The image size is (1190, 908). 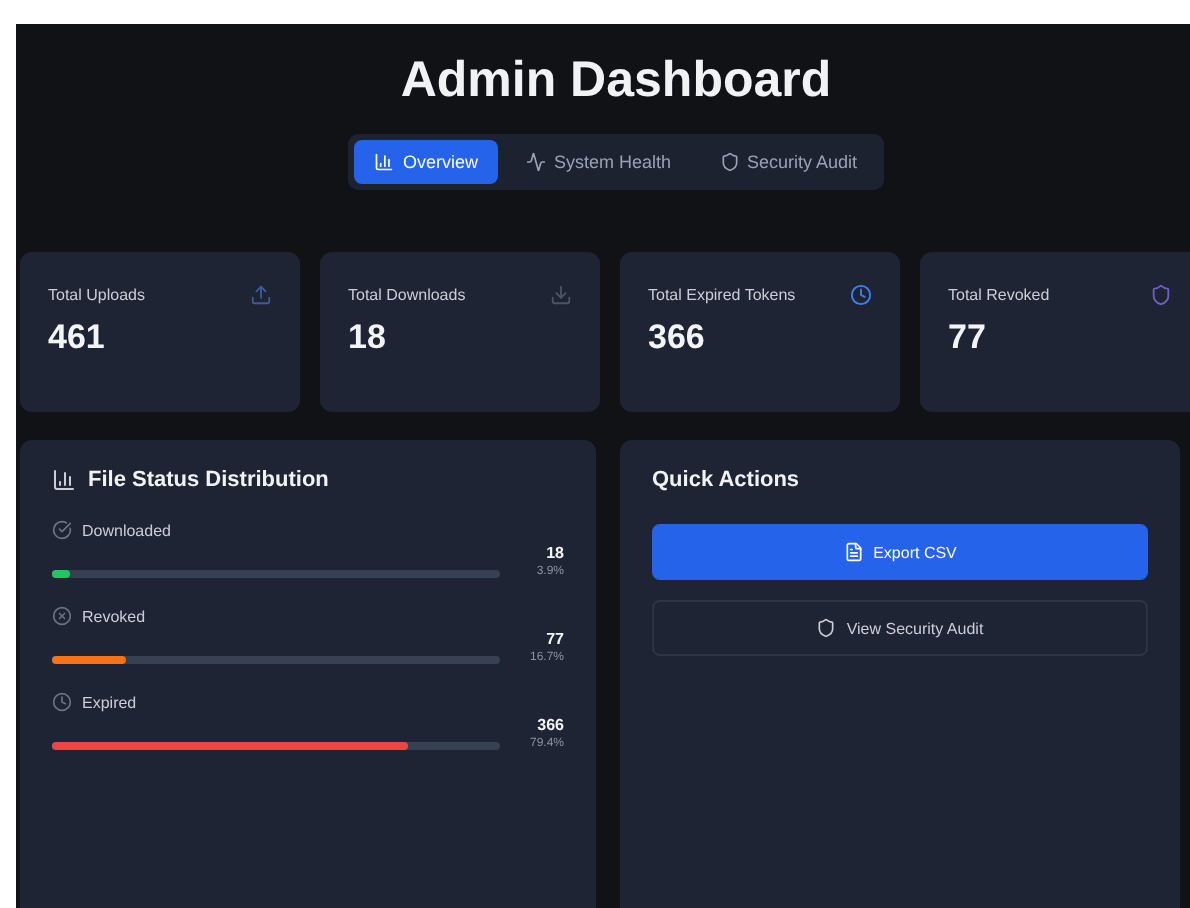 What do you see at coordinates (407, 295) in the screenshot?
I see `stat-label: Total Downloads` at bounding box center [407, 295].